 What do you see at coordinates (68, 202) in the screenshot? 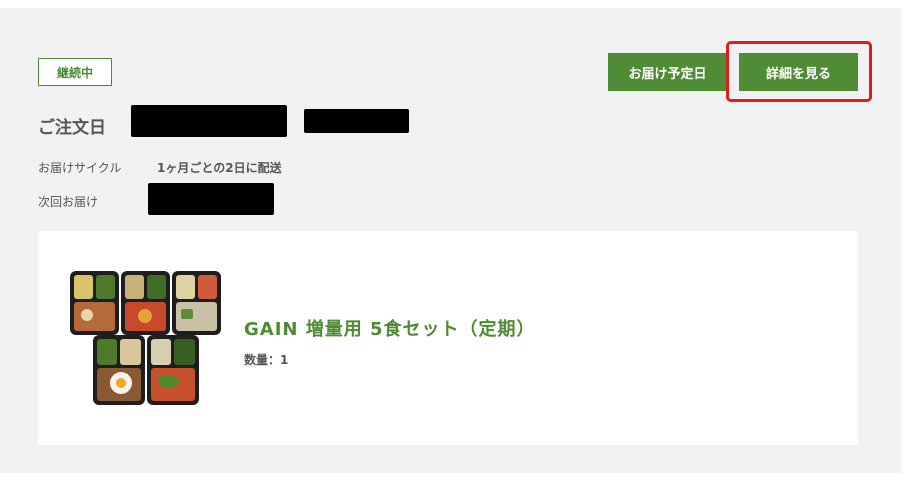
I see `next-delivery-label: 次回お届け` at bounding box center [68, 202].